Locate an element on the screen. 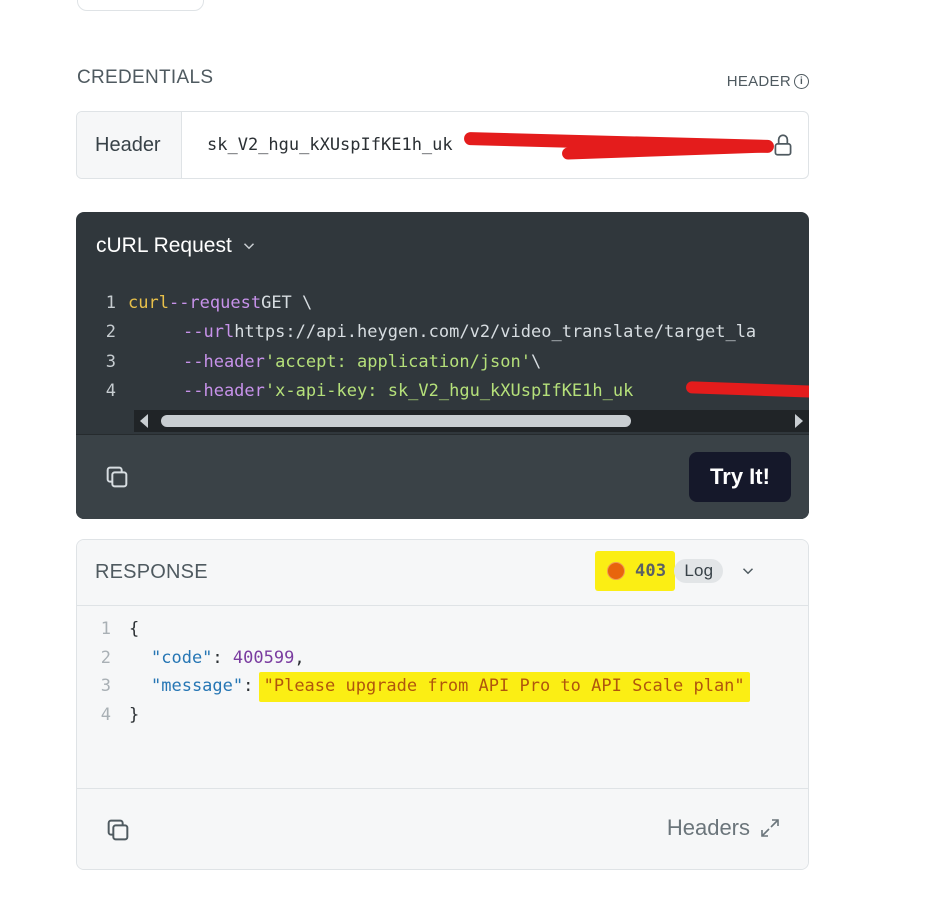 The height and width of the screenshot is (921, 930). log-button: Log is located at coordinates (699, 571).